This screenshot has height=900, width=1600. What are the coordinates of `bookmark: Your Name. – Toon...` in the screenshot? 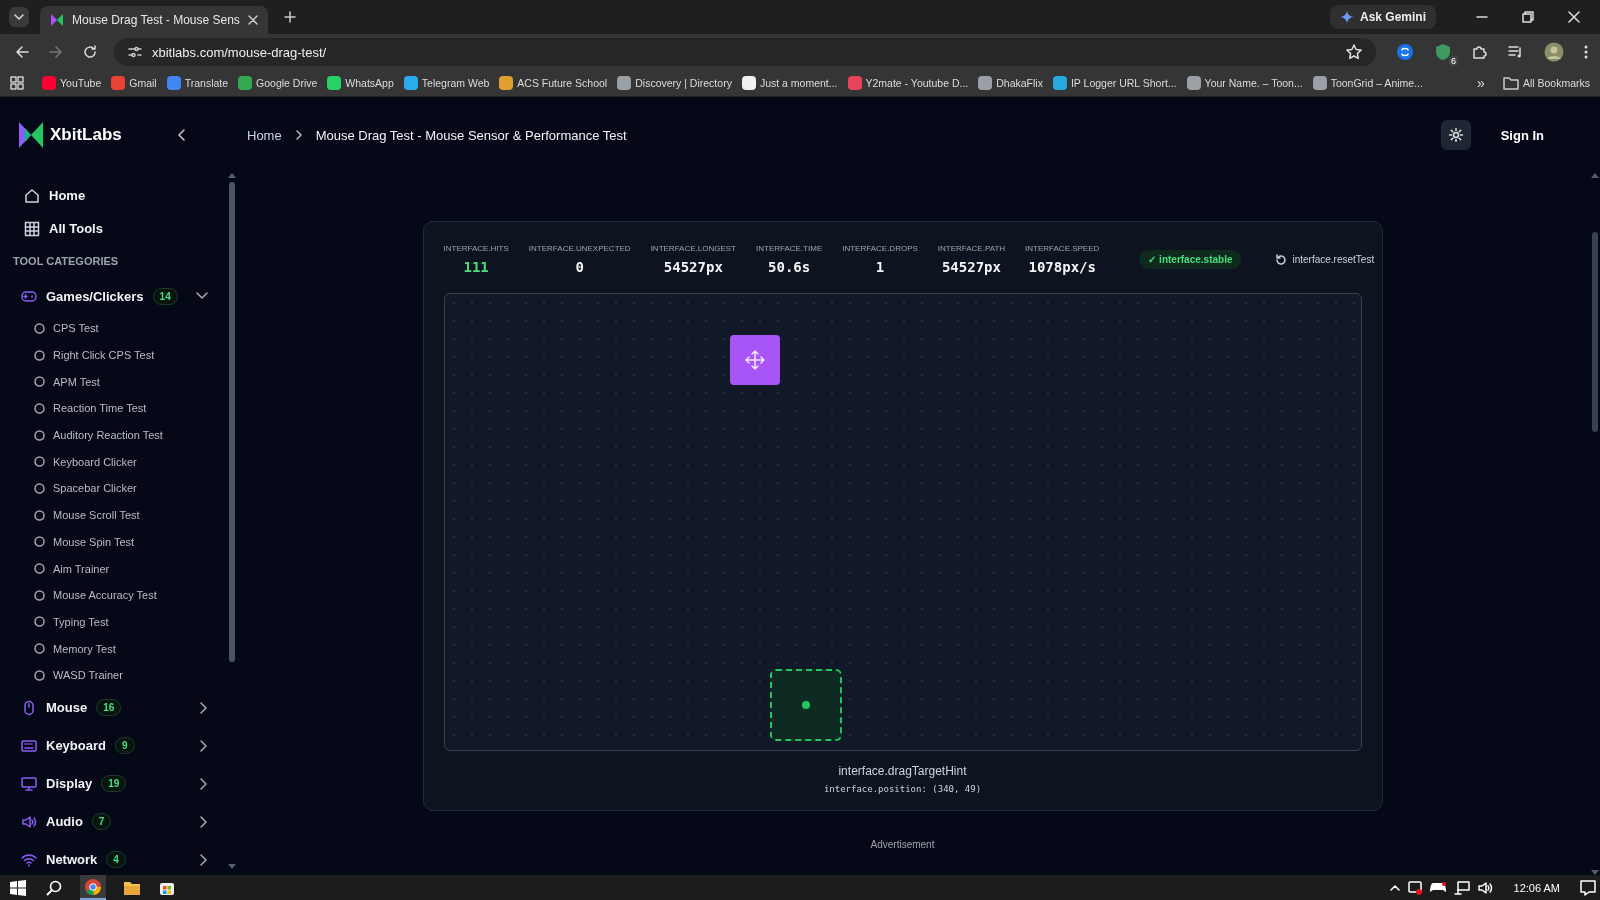 It's located at (1244, 83).